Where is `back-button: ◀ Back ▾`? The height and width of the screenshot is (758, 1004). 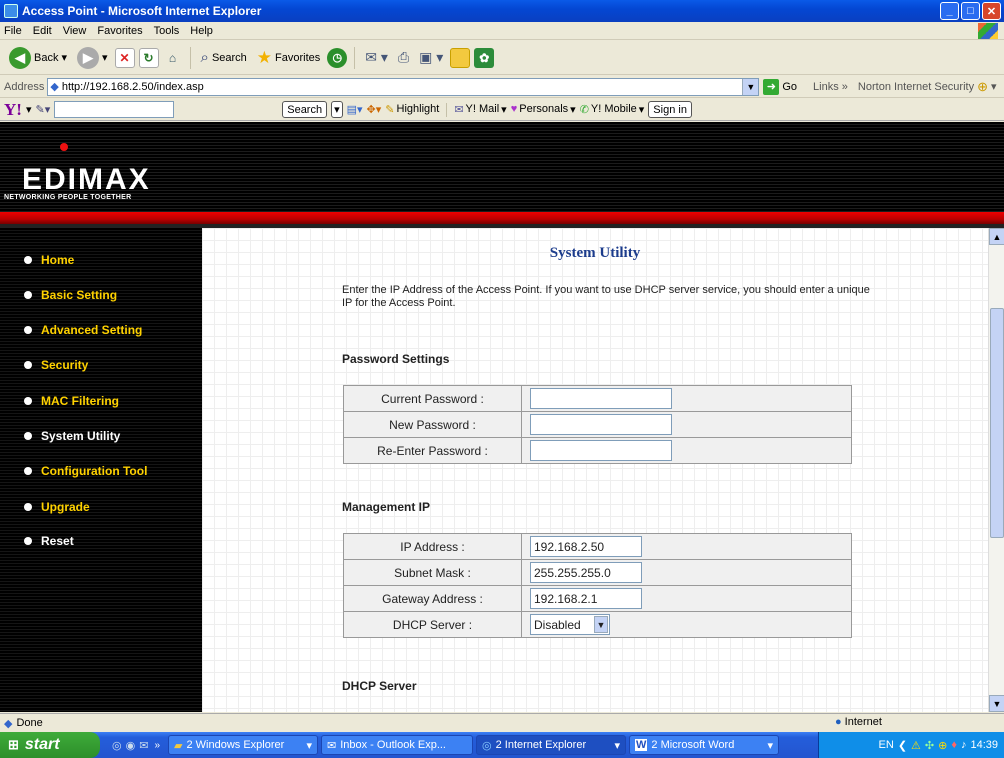 back-button: ◀ Back ▾ is located at coordinates (38, 58).